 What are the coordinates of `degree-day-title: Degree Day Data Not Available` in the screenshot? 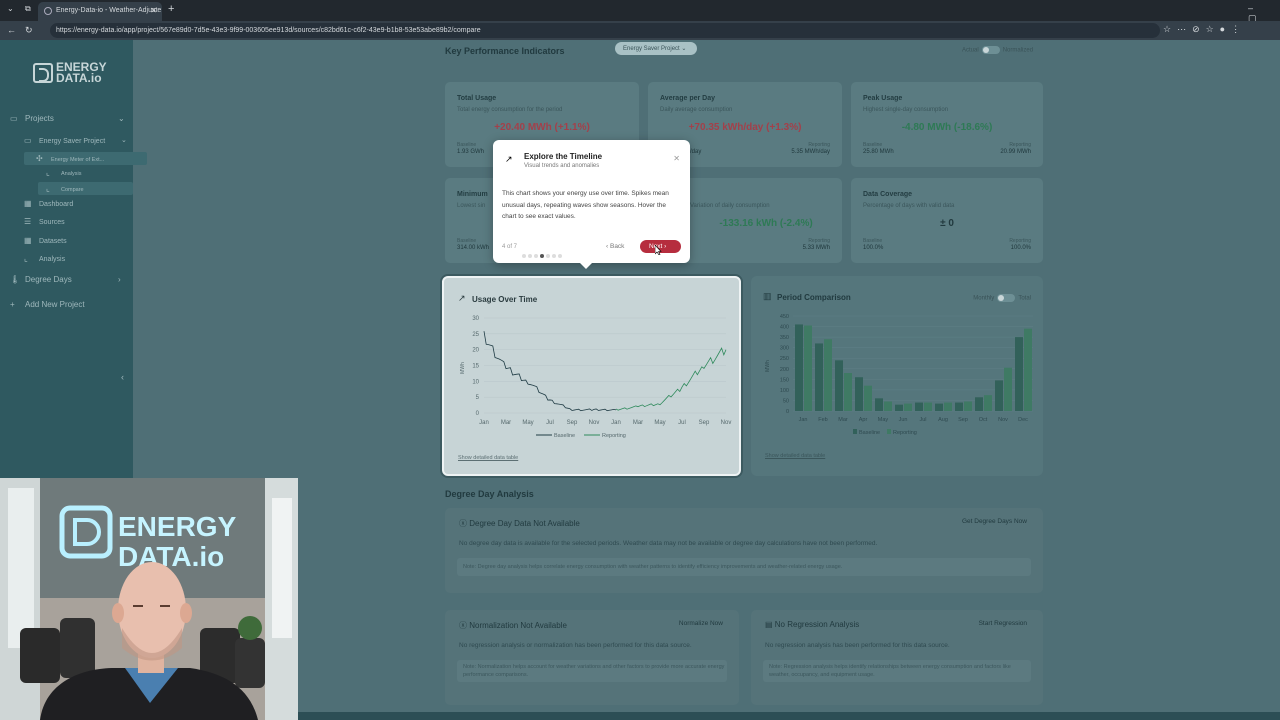 It's located at (524, 523).